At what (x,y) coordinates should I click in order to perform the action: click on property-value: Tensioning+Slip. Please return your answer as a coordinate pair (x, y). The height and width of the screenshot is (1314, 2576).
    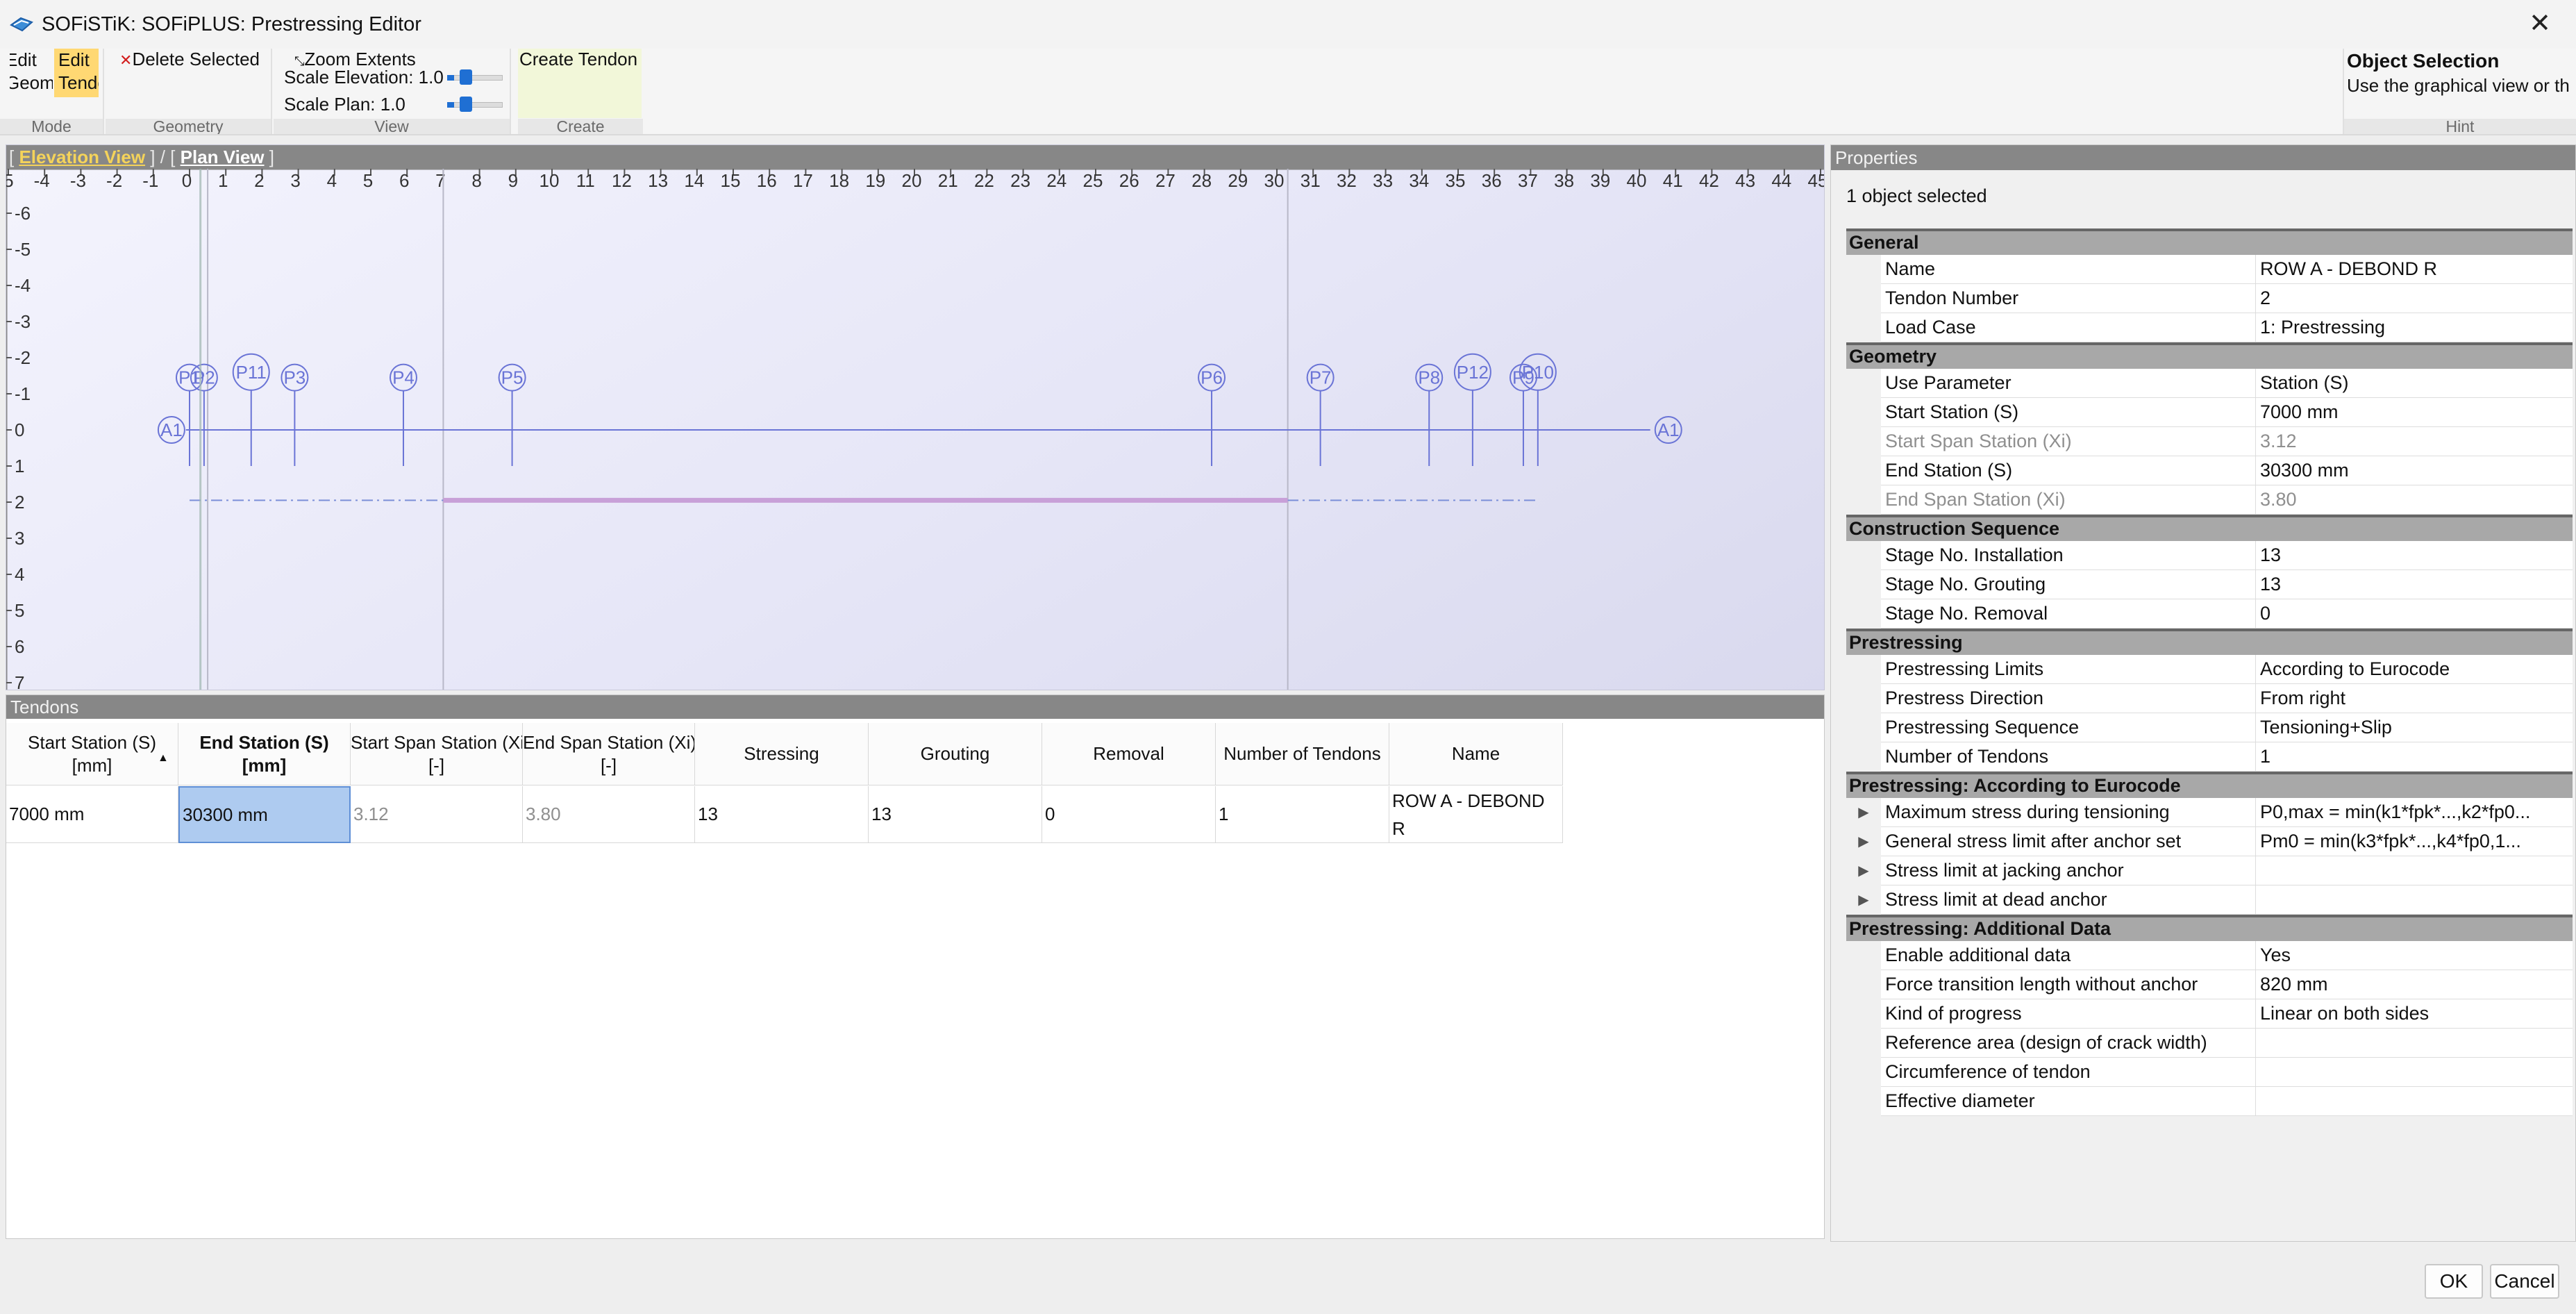
    Looking at the image, I should click on (2414, 727).